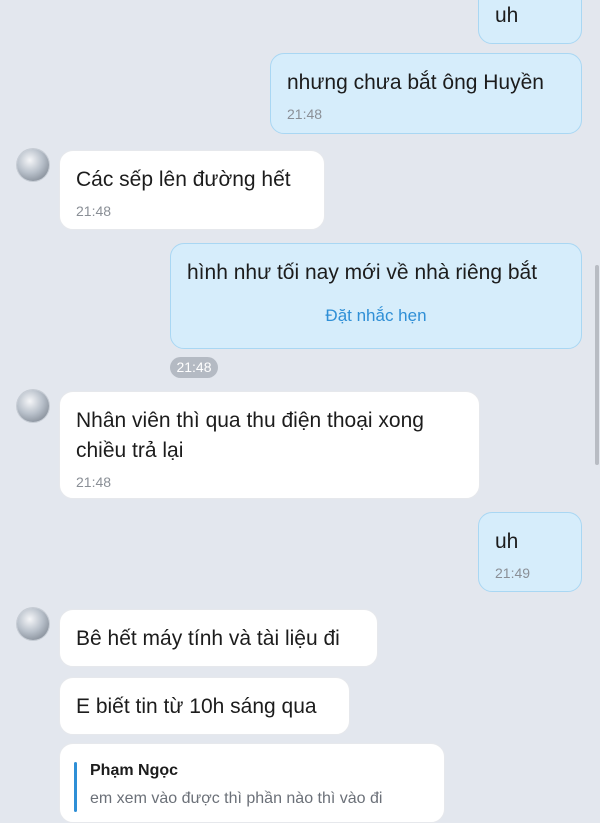 The width and height of the screenshot is (600, 823). Describe the element at coordinates (376, 316) in the screenshot. I see `set-reminder-link: Đặt nhắc hẹn` at that location.